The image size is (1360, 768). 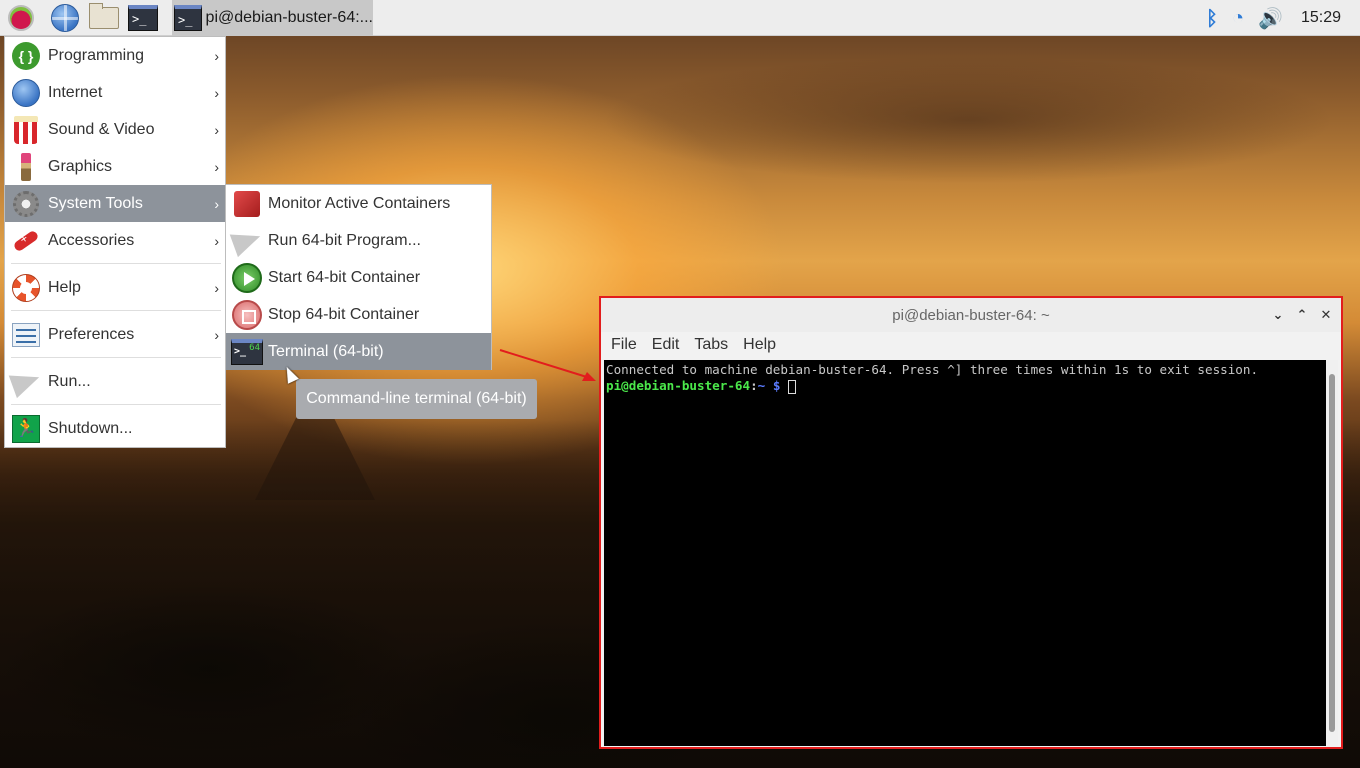 I want to click on submenu-item-start-container: Start 64-bit Container, so click(x=358, y=277).